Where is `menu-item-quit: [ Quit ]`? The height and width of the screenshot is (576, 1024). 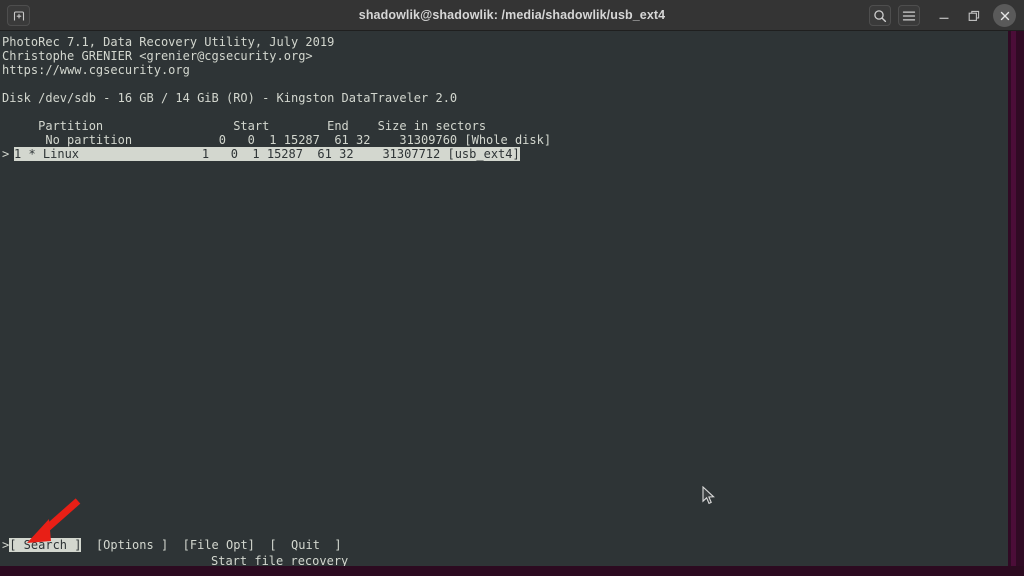 menu-item-quit: [ Quit ] is located at coordinates (305, 545).